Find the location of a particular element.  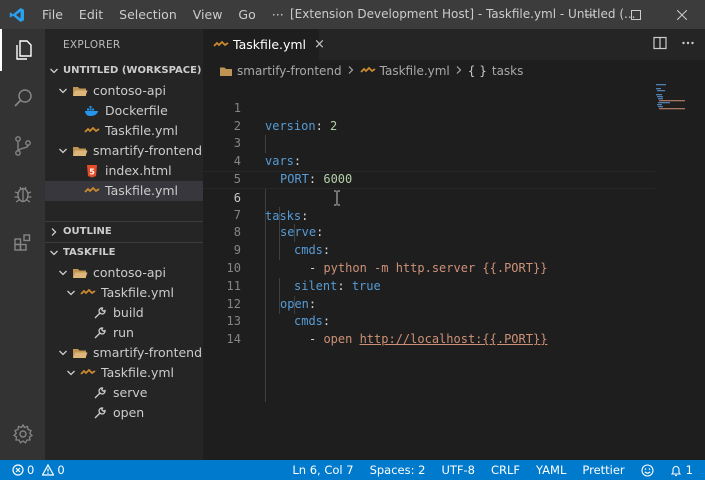

sidebar-title: EXPLORER is located at coordinates (92, 45).